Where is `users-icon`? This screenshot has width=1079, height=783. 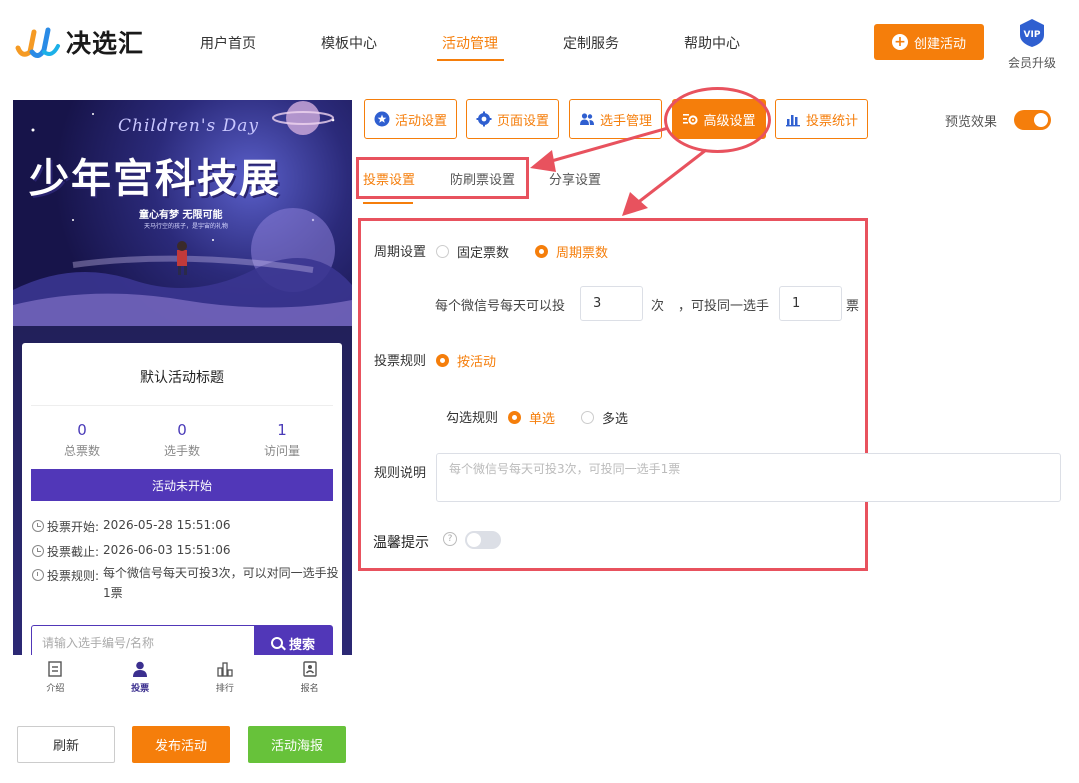 users-icon is located at coordinates (586, 119).